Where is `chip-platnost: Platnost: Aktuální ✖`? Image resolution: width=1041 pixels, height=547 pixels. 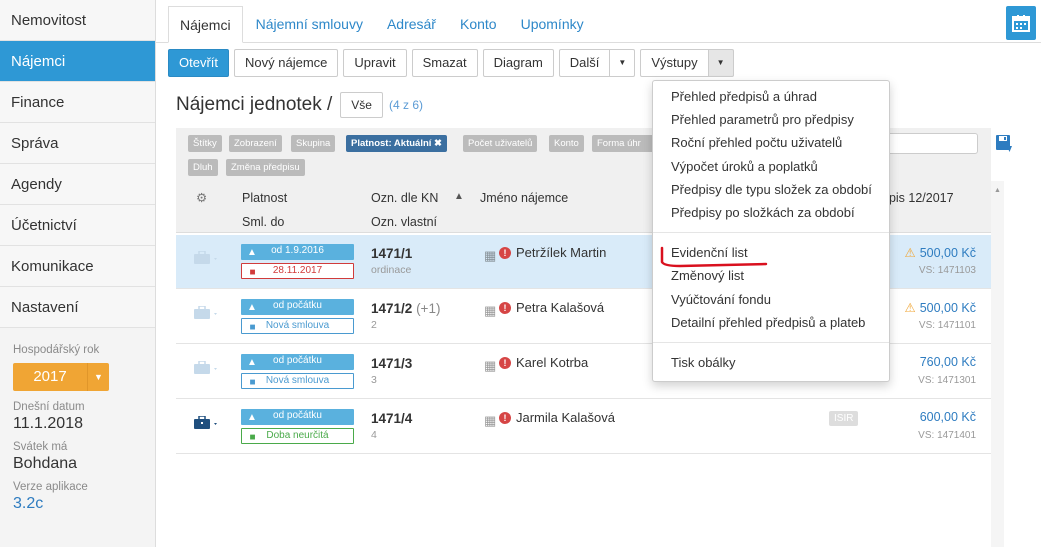
chip-platnost: Platnost: Aktuální ✖ is located at coordinates (397, 143).